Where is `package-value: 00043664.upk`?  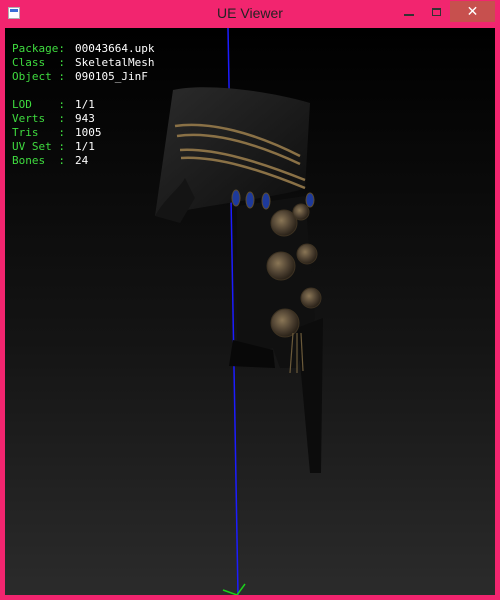 package-value: 00043664.upk is located at coordinates (115, 48).